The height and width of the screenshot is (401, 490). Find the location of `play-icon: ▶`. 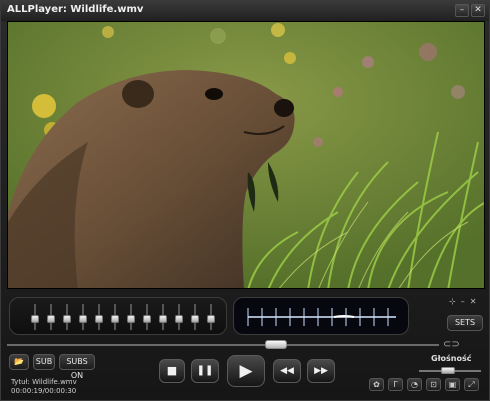

play-icon: ▶ is located at coordinates (246, 371).